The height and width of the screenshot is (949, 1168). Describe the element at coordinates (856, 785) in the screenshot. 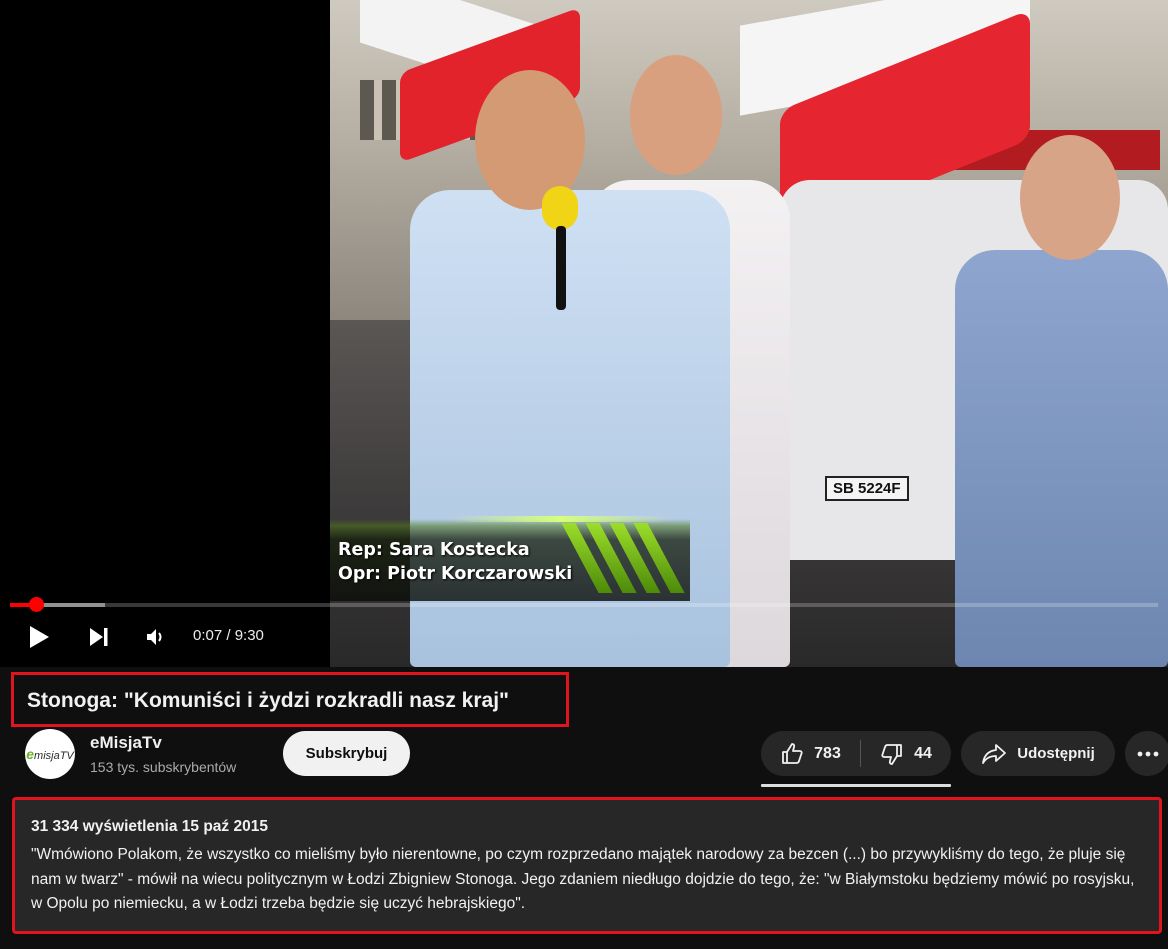

I see `like-underline` at that location.